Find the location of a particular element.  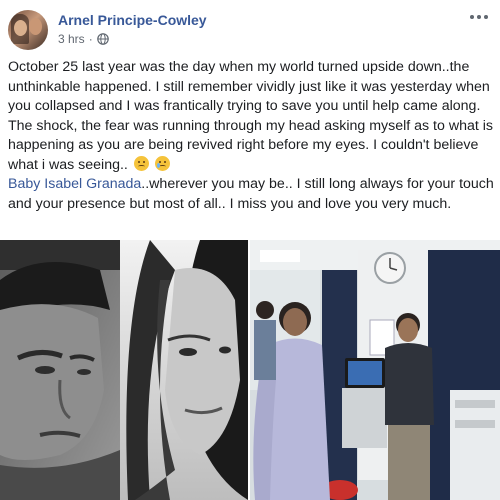

author-name: Arnel Principe-Cowley is located at coordinates (132, 20).